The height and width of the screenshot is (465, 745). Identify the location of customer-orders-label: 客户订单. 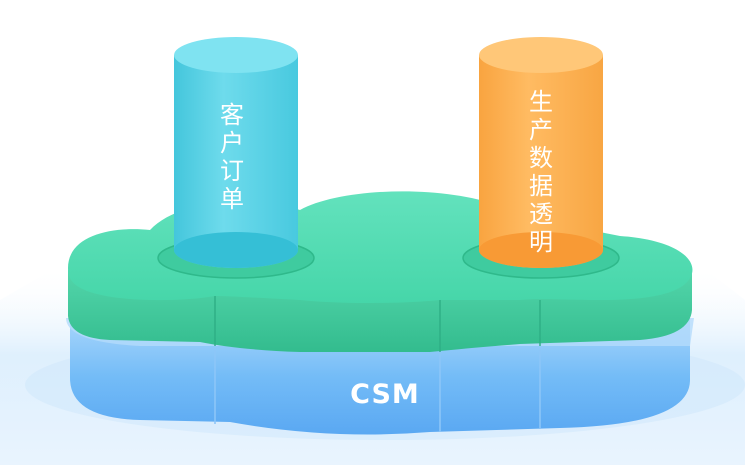
(232, 157).